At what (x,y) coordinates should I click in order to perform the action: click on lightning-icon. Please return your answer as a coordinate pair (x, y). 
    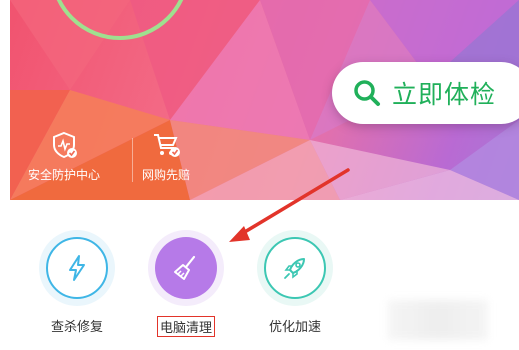
    Looking at the image, I should click on (77, 268).